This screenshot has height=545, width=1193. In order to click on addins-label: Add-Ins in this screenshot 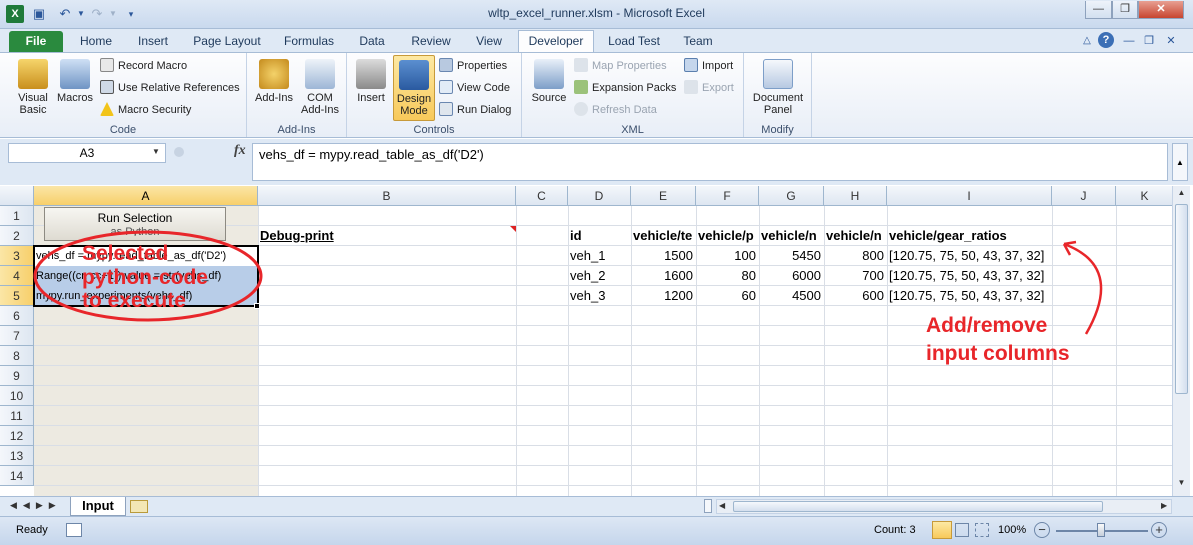, I will do `click(274, 98)`.